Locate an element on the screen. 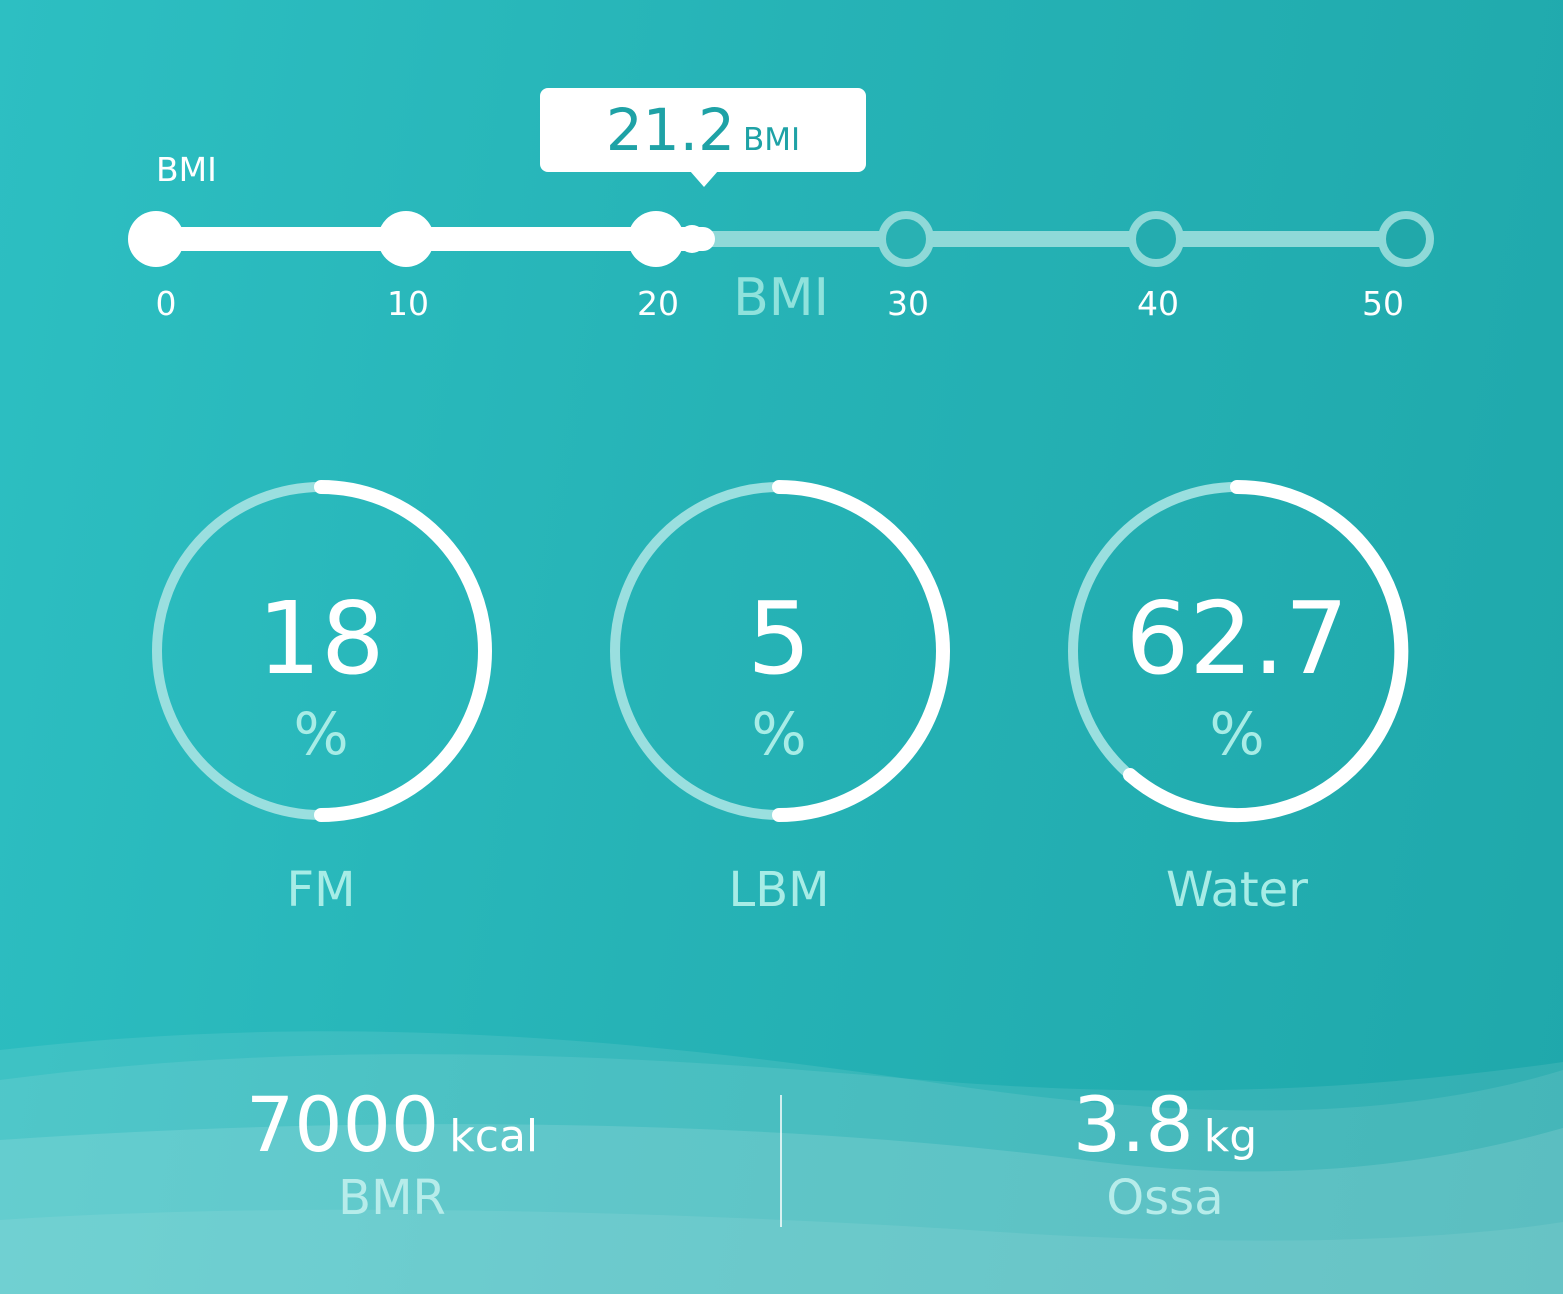 This screenshot has width=1563, height=1294. lbm-unit: % is located at coordinates (779, 734).